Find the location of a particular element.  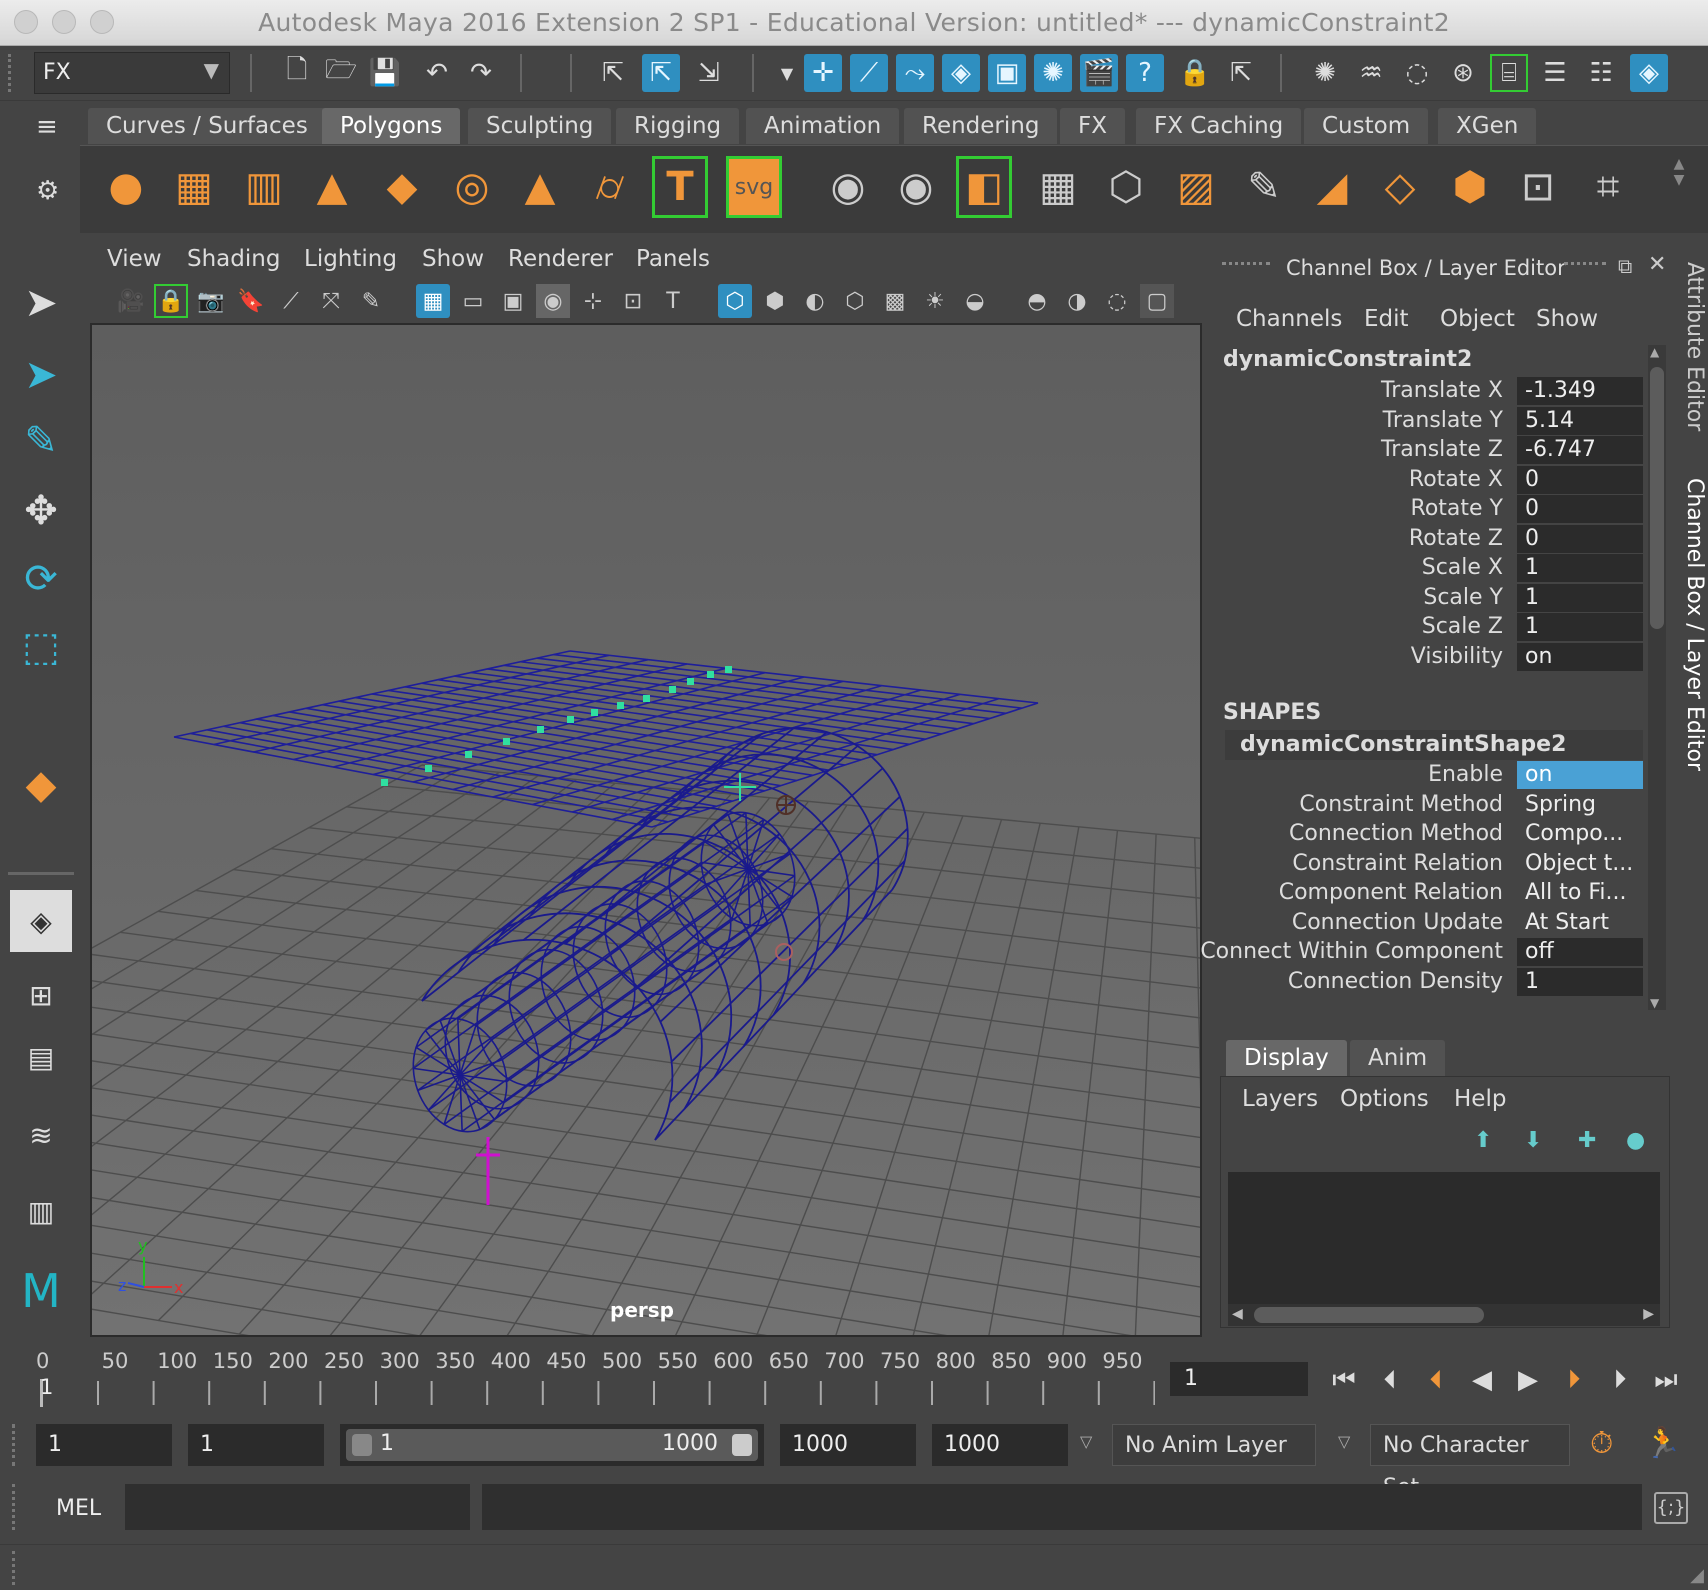

step-forward-key-icon: ⏵ is located at coordinates (1574, 1380).